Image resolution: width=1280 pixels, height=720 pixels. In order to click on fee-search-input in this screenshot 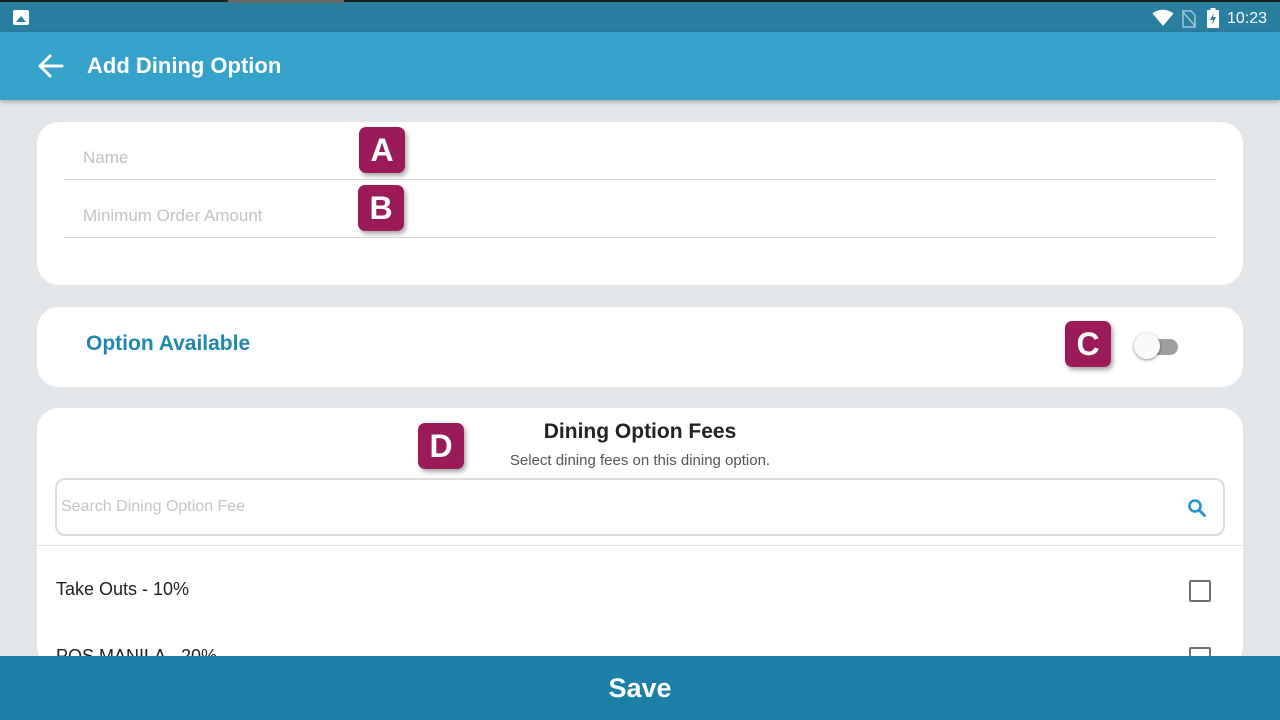, I will do `click(611, 507)`.